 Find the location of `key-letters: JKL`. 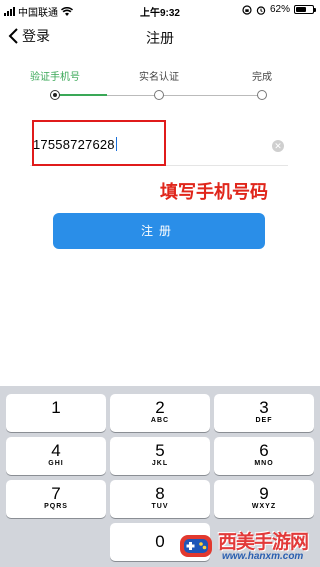

key-letters: JKL is located at coordinates (160, 463).